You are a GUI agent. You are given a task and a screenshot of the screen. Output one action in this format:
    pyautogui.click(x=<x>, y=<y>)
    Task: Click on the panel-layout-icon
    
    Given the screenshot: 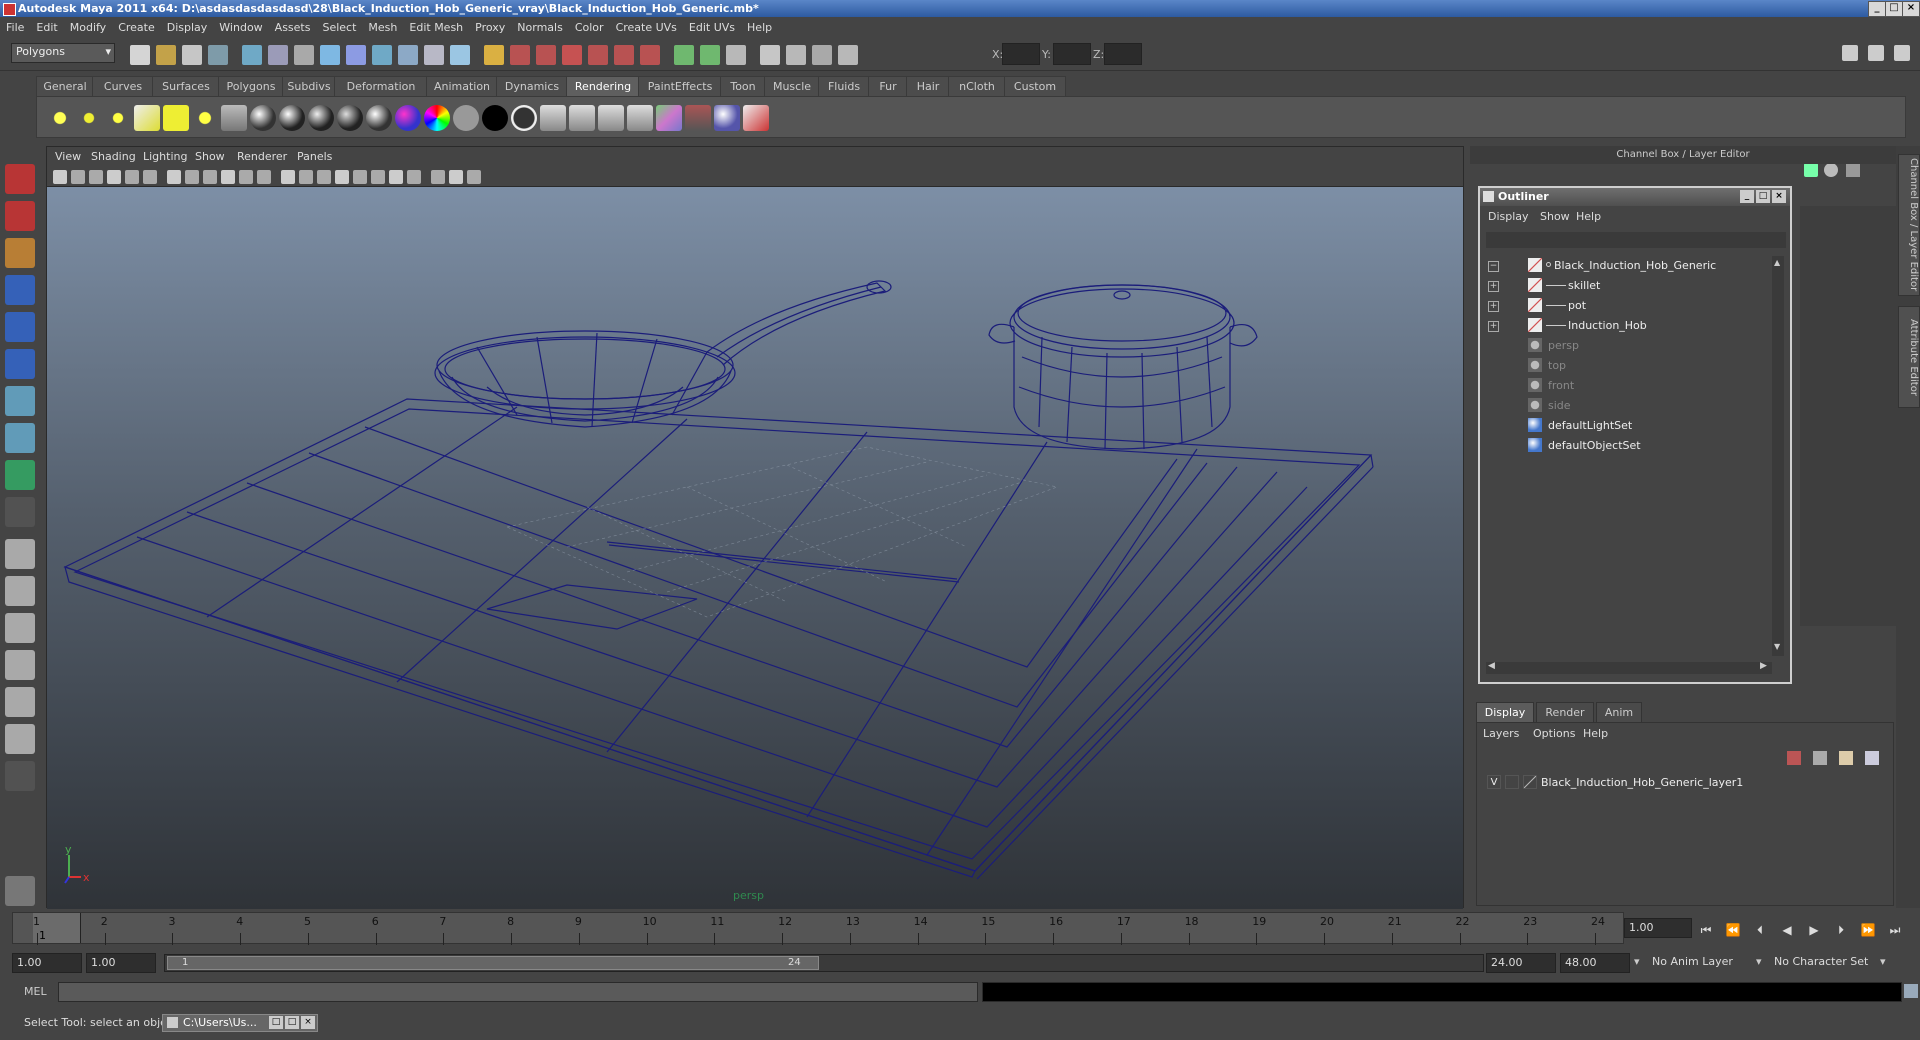 What is the action you would take?
    pyautogui.click(x=1850, y=53)
    